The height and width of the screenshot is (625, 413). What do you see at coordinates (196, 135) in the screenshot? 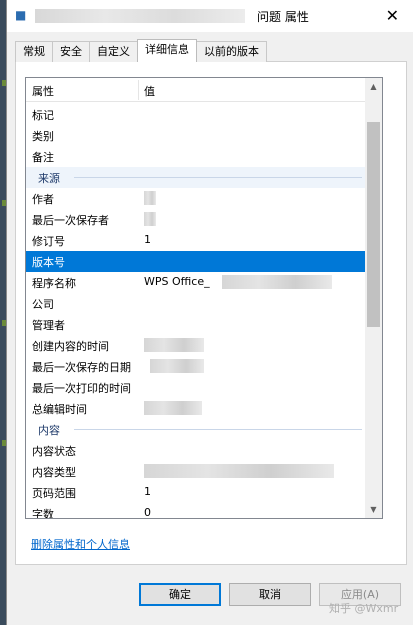
I see `list-item: 类别` at bounding box center [196, 135].